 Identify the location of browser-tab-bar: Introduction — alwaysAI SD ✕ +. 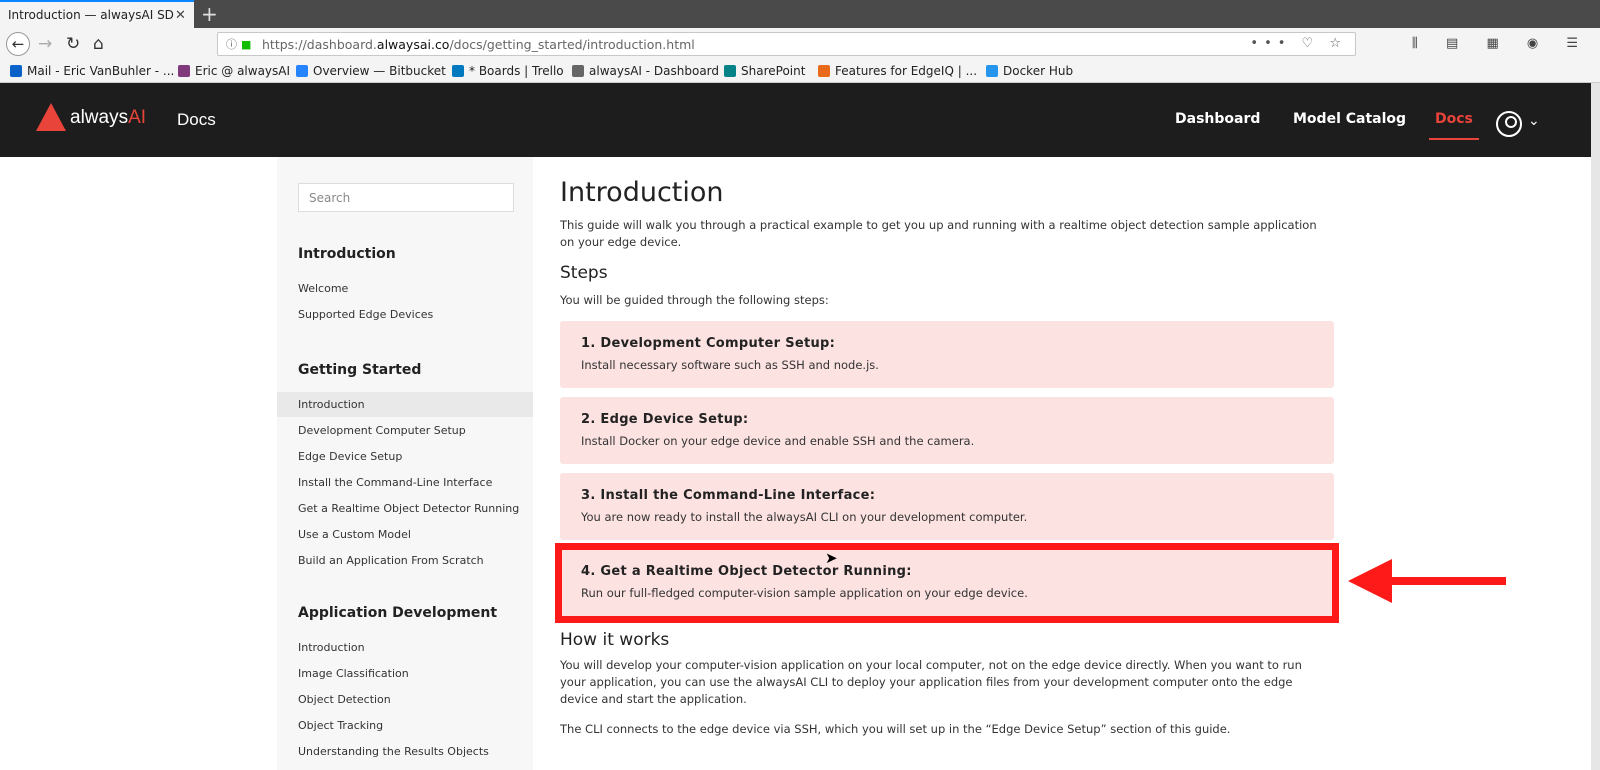
(800, 14).